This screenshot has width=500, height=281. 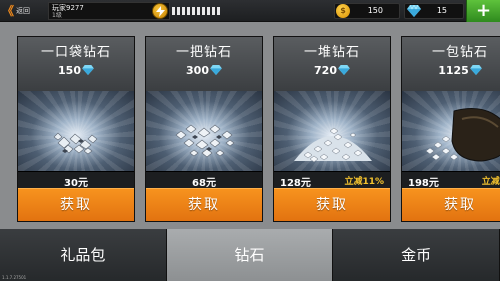 I want to click on discount-badge: 立减11%, so click(x=364, y=182).